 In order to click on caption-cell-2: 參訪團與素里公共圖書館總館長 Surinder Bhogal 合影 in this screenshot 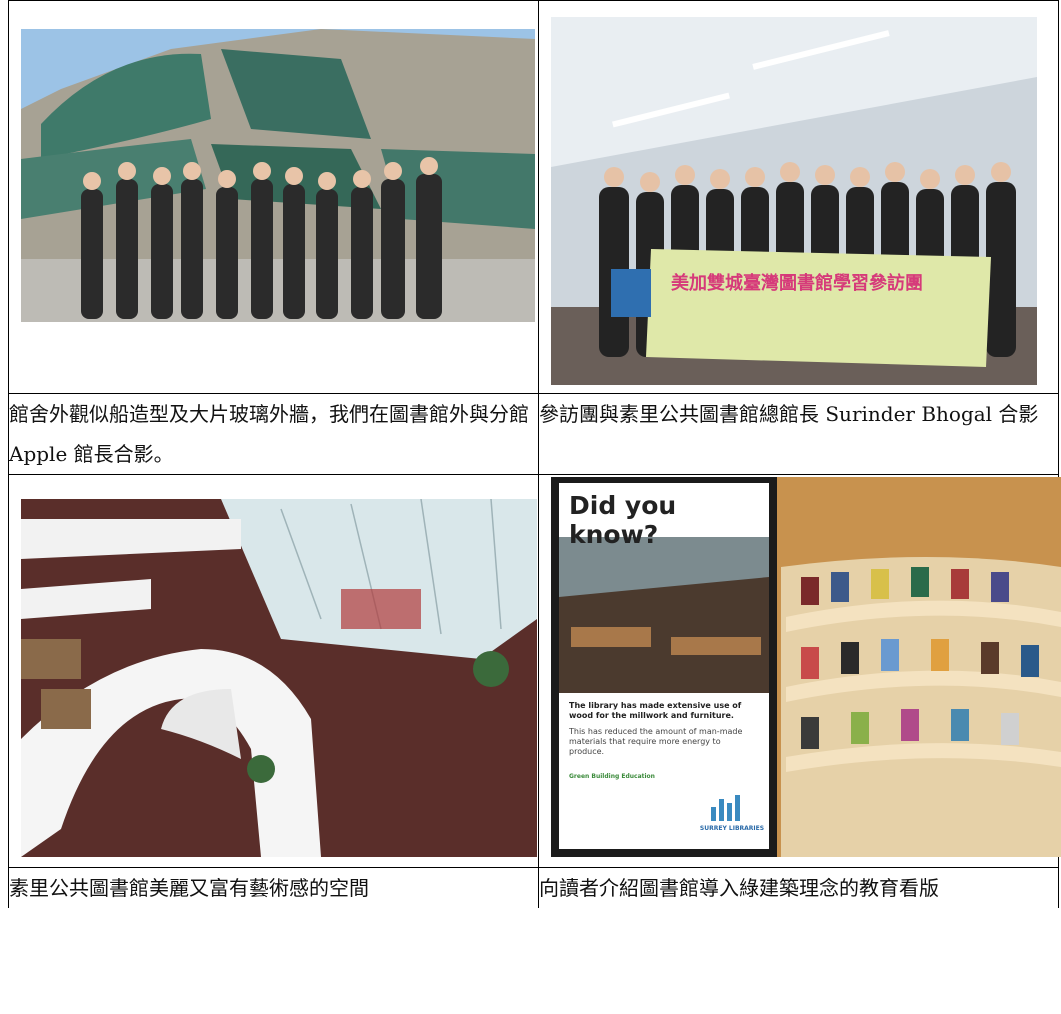, I will do `click(798, 434)`.